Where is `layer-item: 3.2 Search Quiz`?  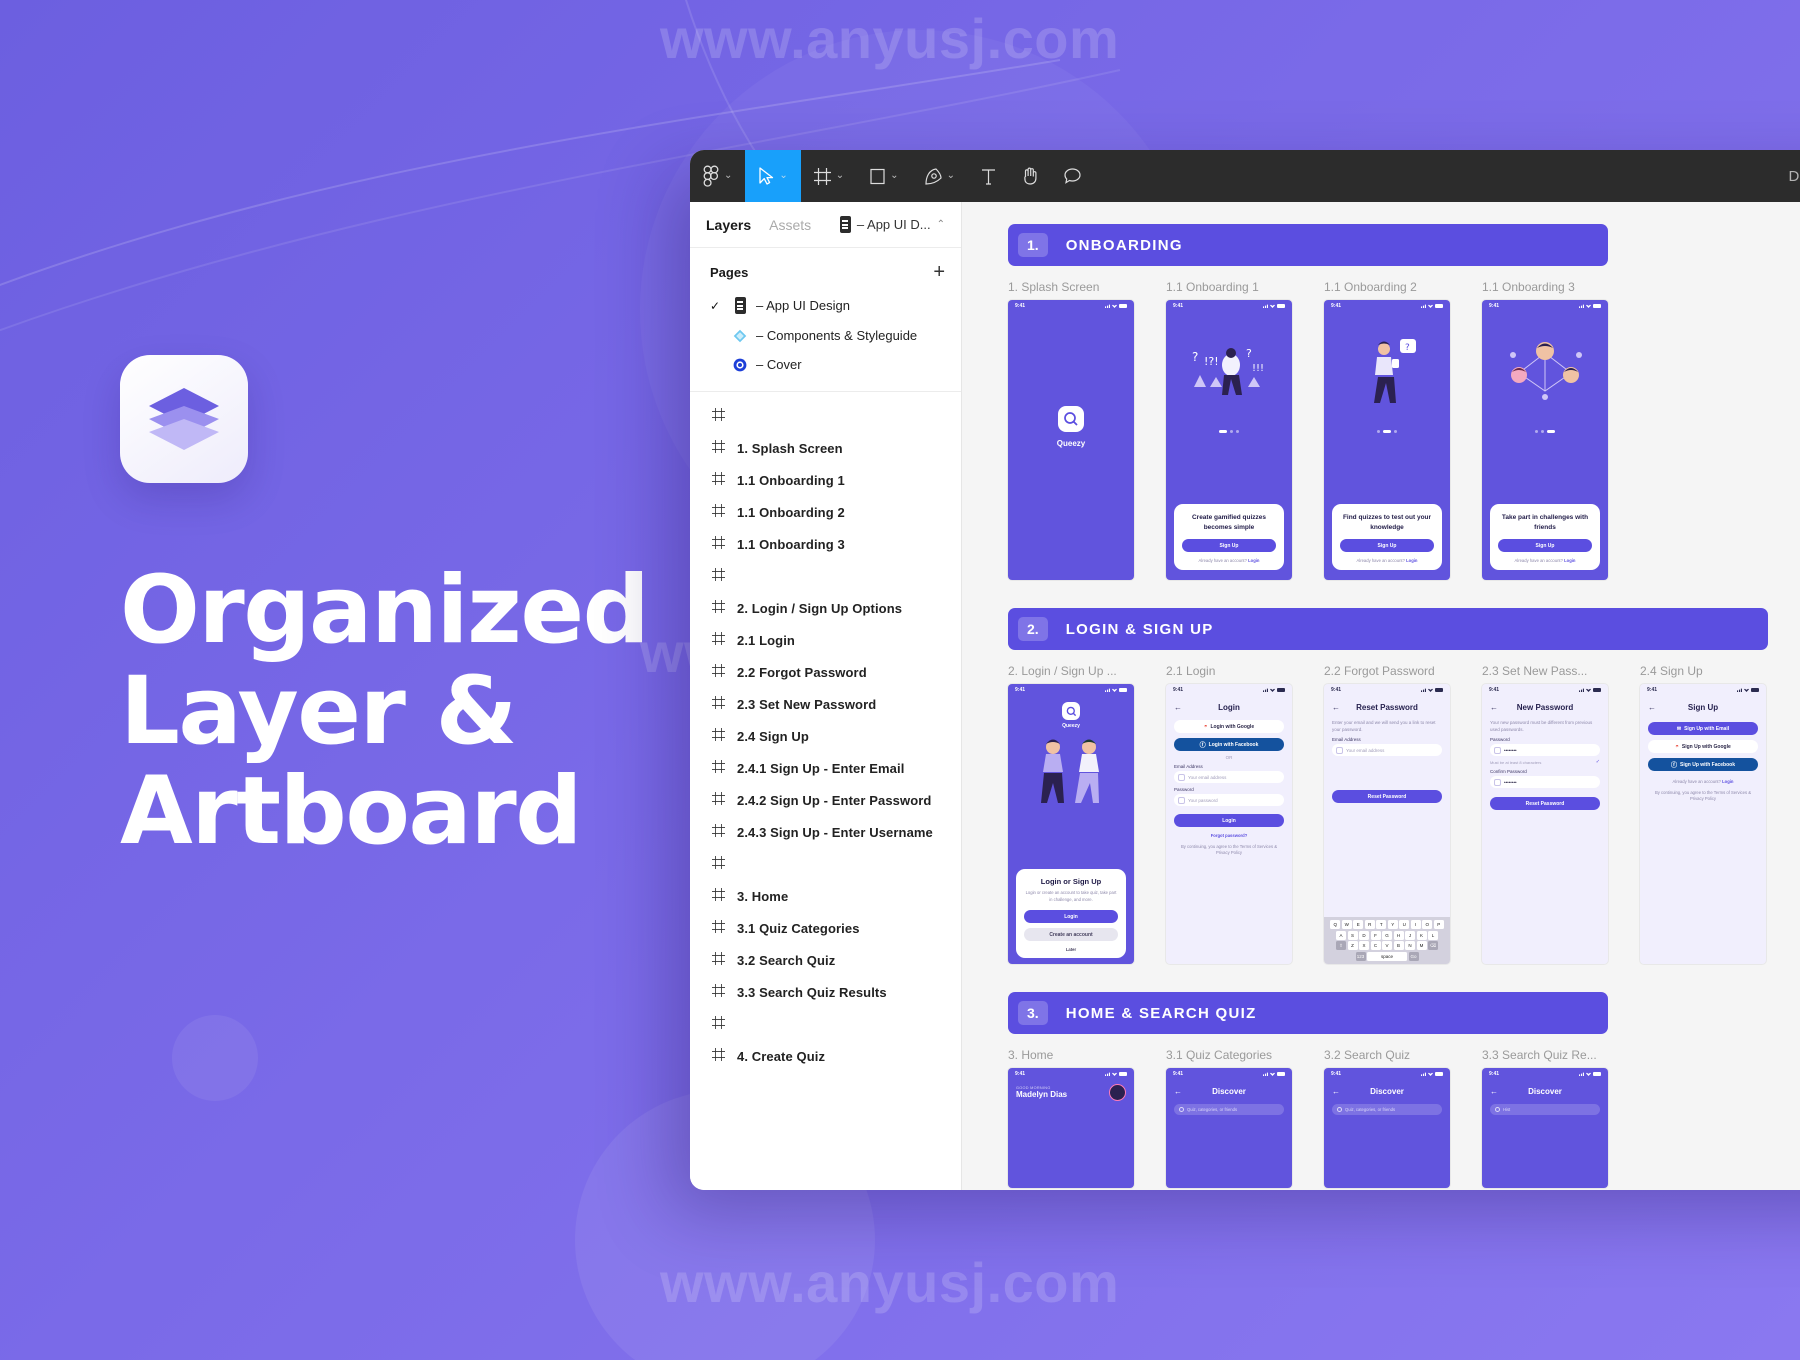 layer-item: 3.2 Search Quiz is located at coordinates (825, 960).